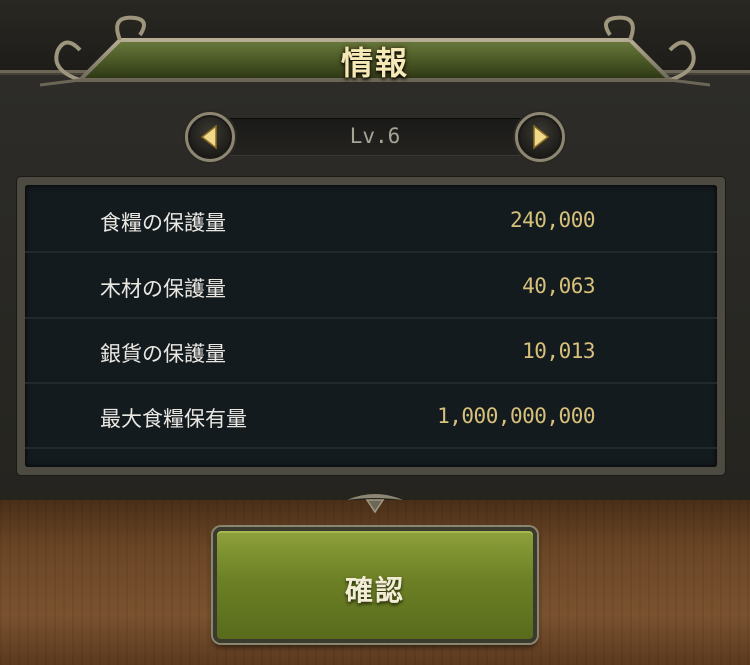  I want to click on arrow-right-icon, so click(541, 137).